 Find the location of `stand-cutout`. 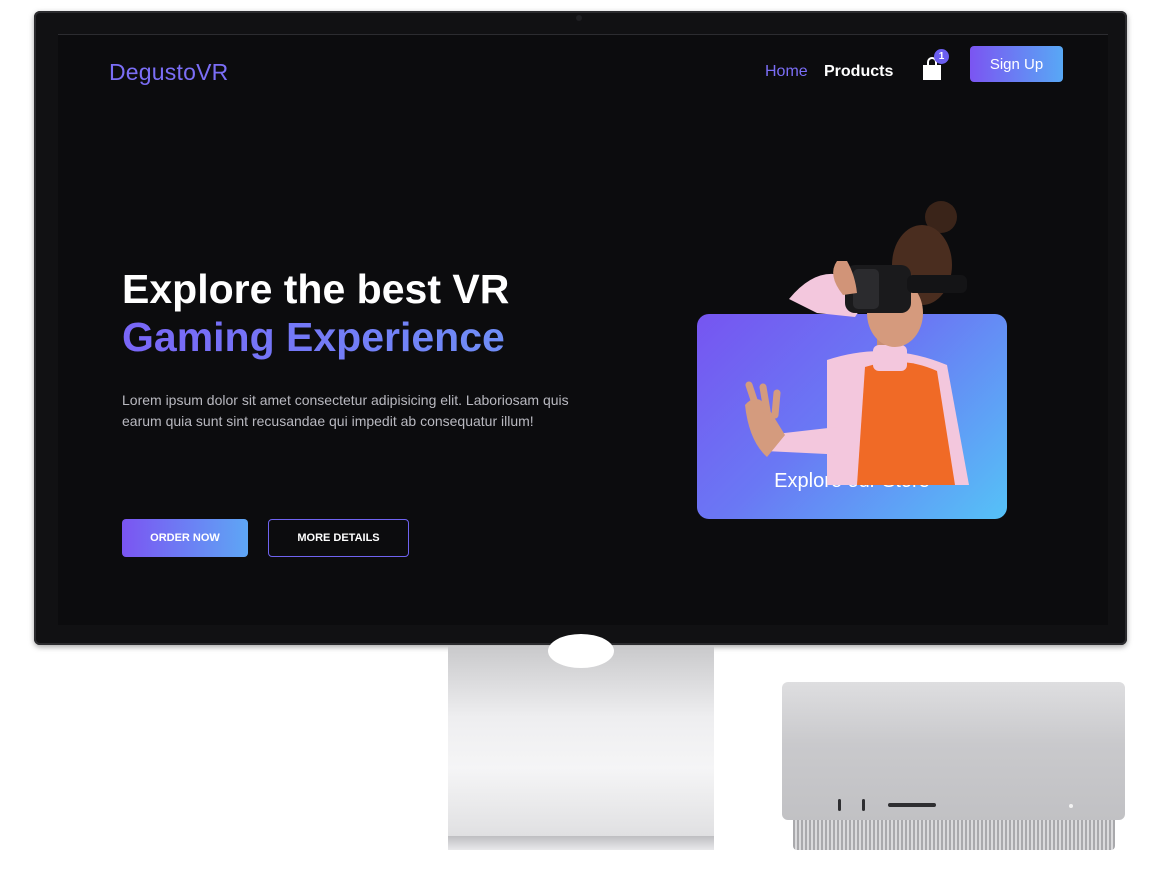

stand-cutout is located at coordinates (581, 651).